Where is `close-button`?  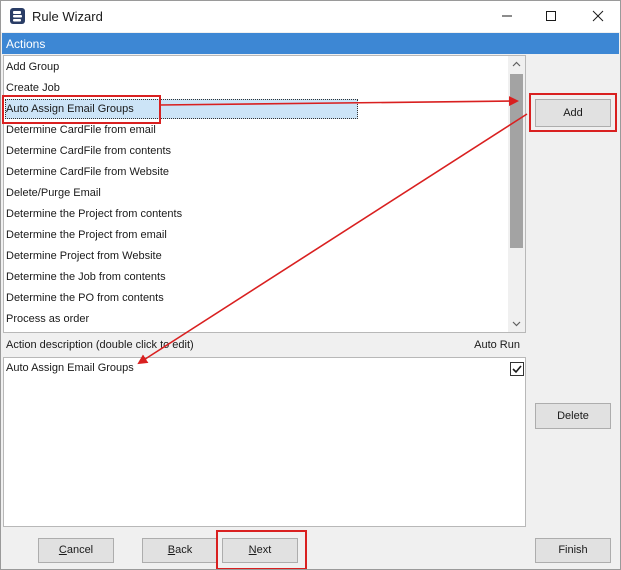 close-button is located at coordinates (598, 16).